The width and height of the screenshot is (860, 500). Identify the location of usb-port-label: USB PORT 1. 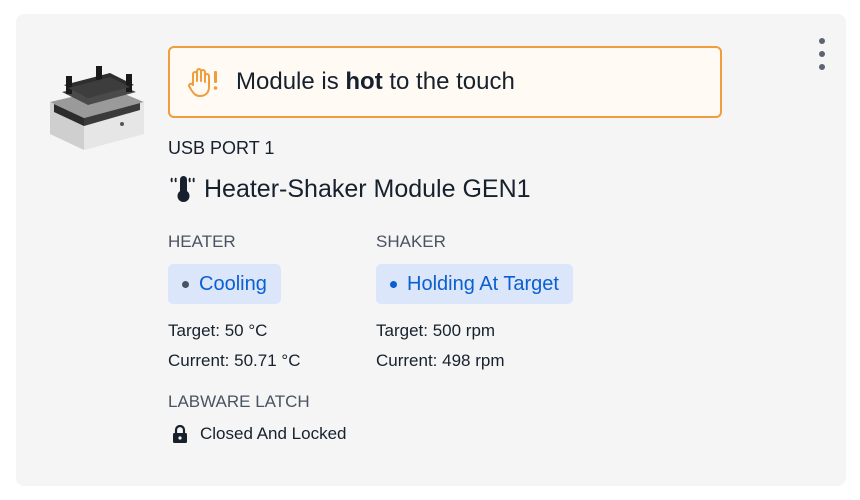
(221, 148).